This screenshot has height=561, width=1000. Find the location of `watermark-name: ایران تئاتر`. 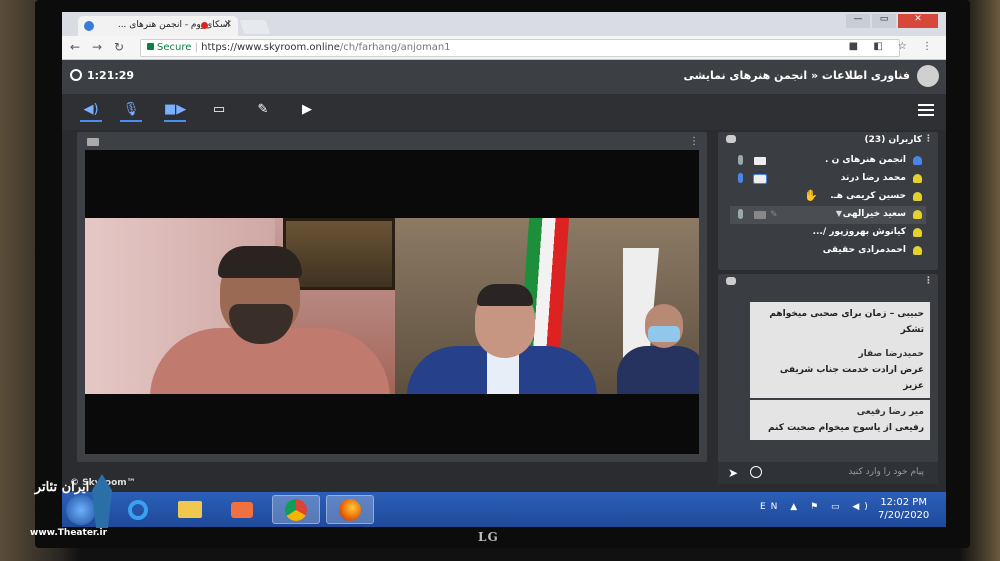

watermark-name: ایران تئاتر is located at coordinates (62, 487).